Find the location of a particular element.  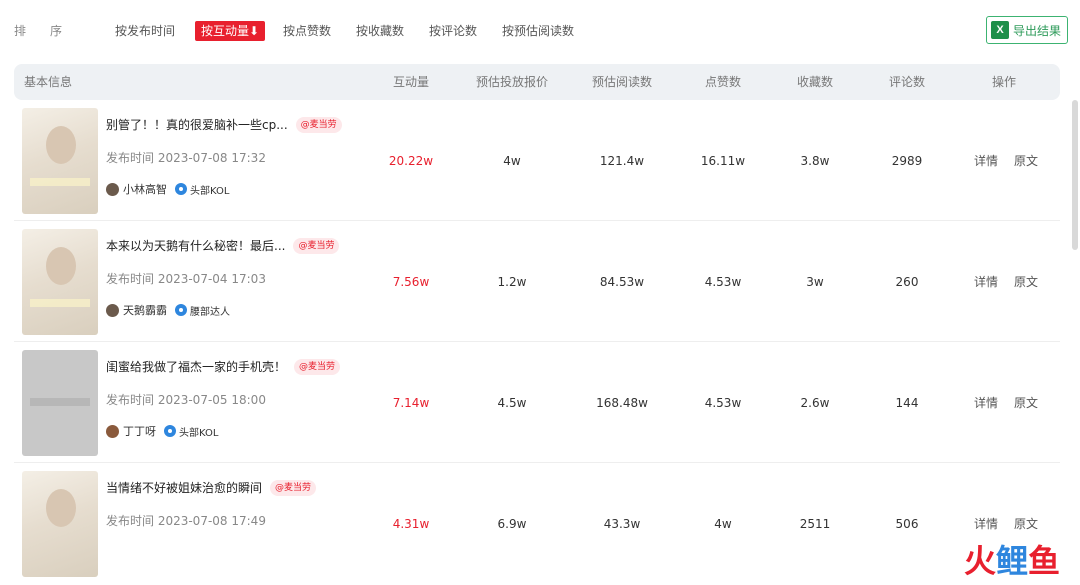

cell-comments: 506 is located at coordinates (907, 524).